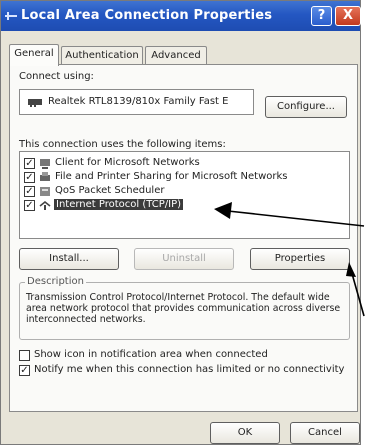 This screenshot has width=365, height=447. I want to click on ok-button: OK, so click(245, 433).